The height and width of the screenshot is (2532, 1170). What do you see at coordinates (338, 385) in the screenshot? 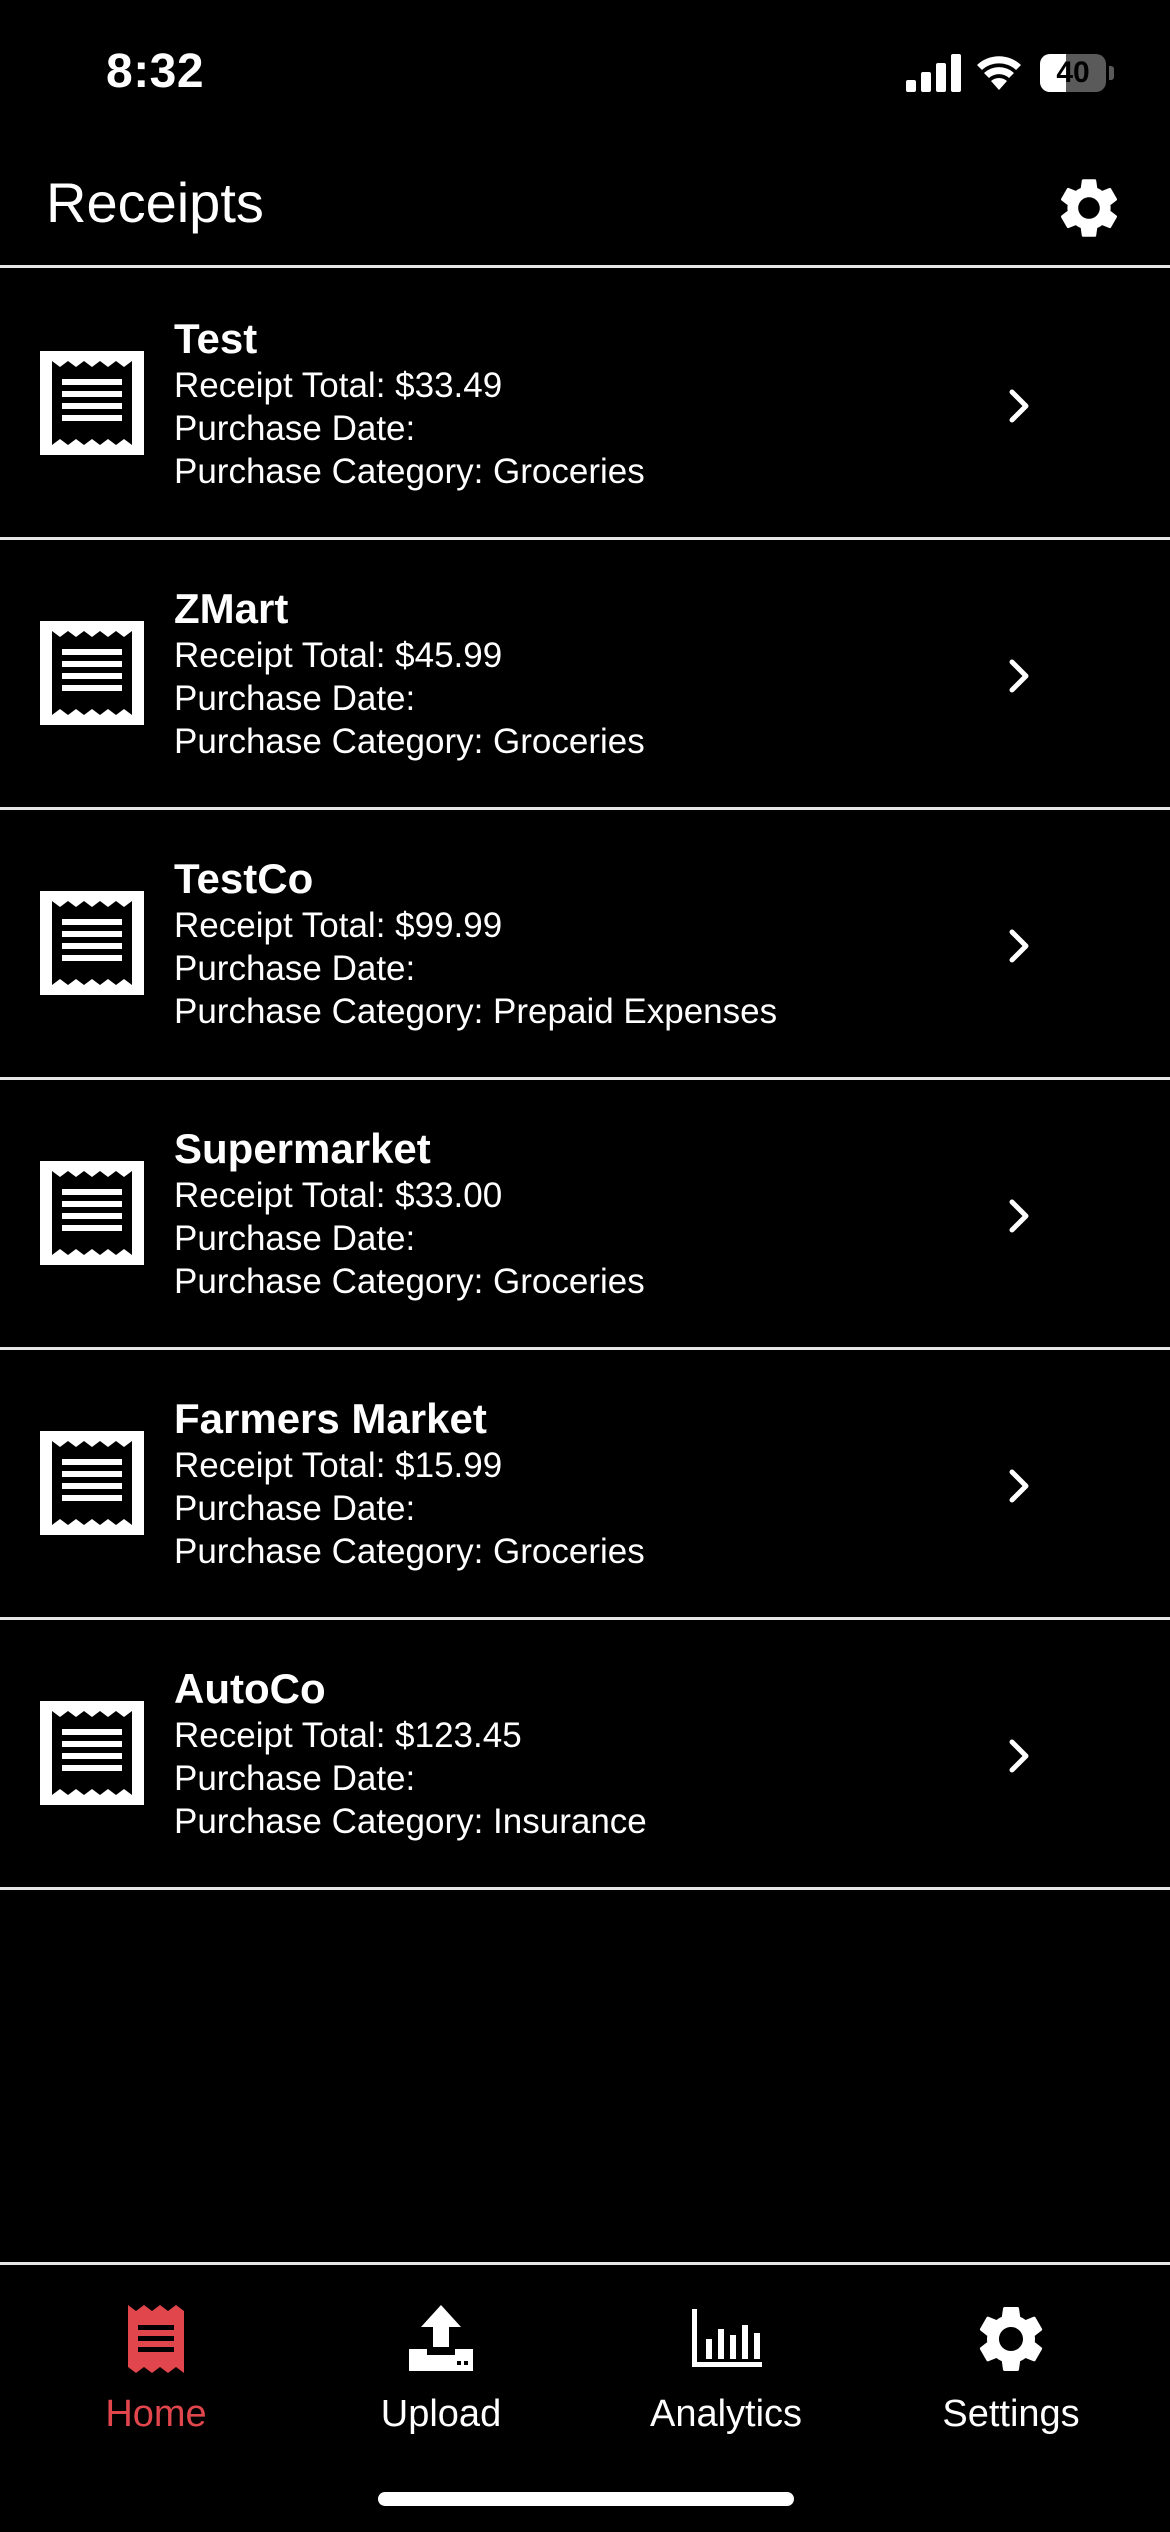
I see `receipt-total: Receipt Total: $33.49` at bounding box center [338, 385].